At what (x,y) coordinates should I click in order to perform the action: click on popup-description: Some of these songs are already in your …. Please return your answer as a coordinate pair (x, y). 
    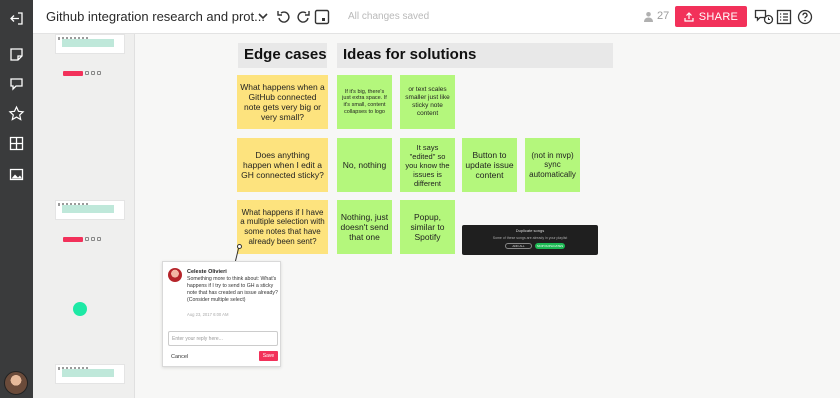
    Looking at the image, I should click on (530, 238).